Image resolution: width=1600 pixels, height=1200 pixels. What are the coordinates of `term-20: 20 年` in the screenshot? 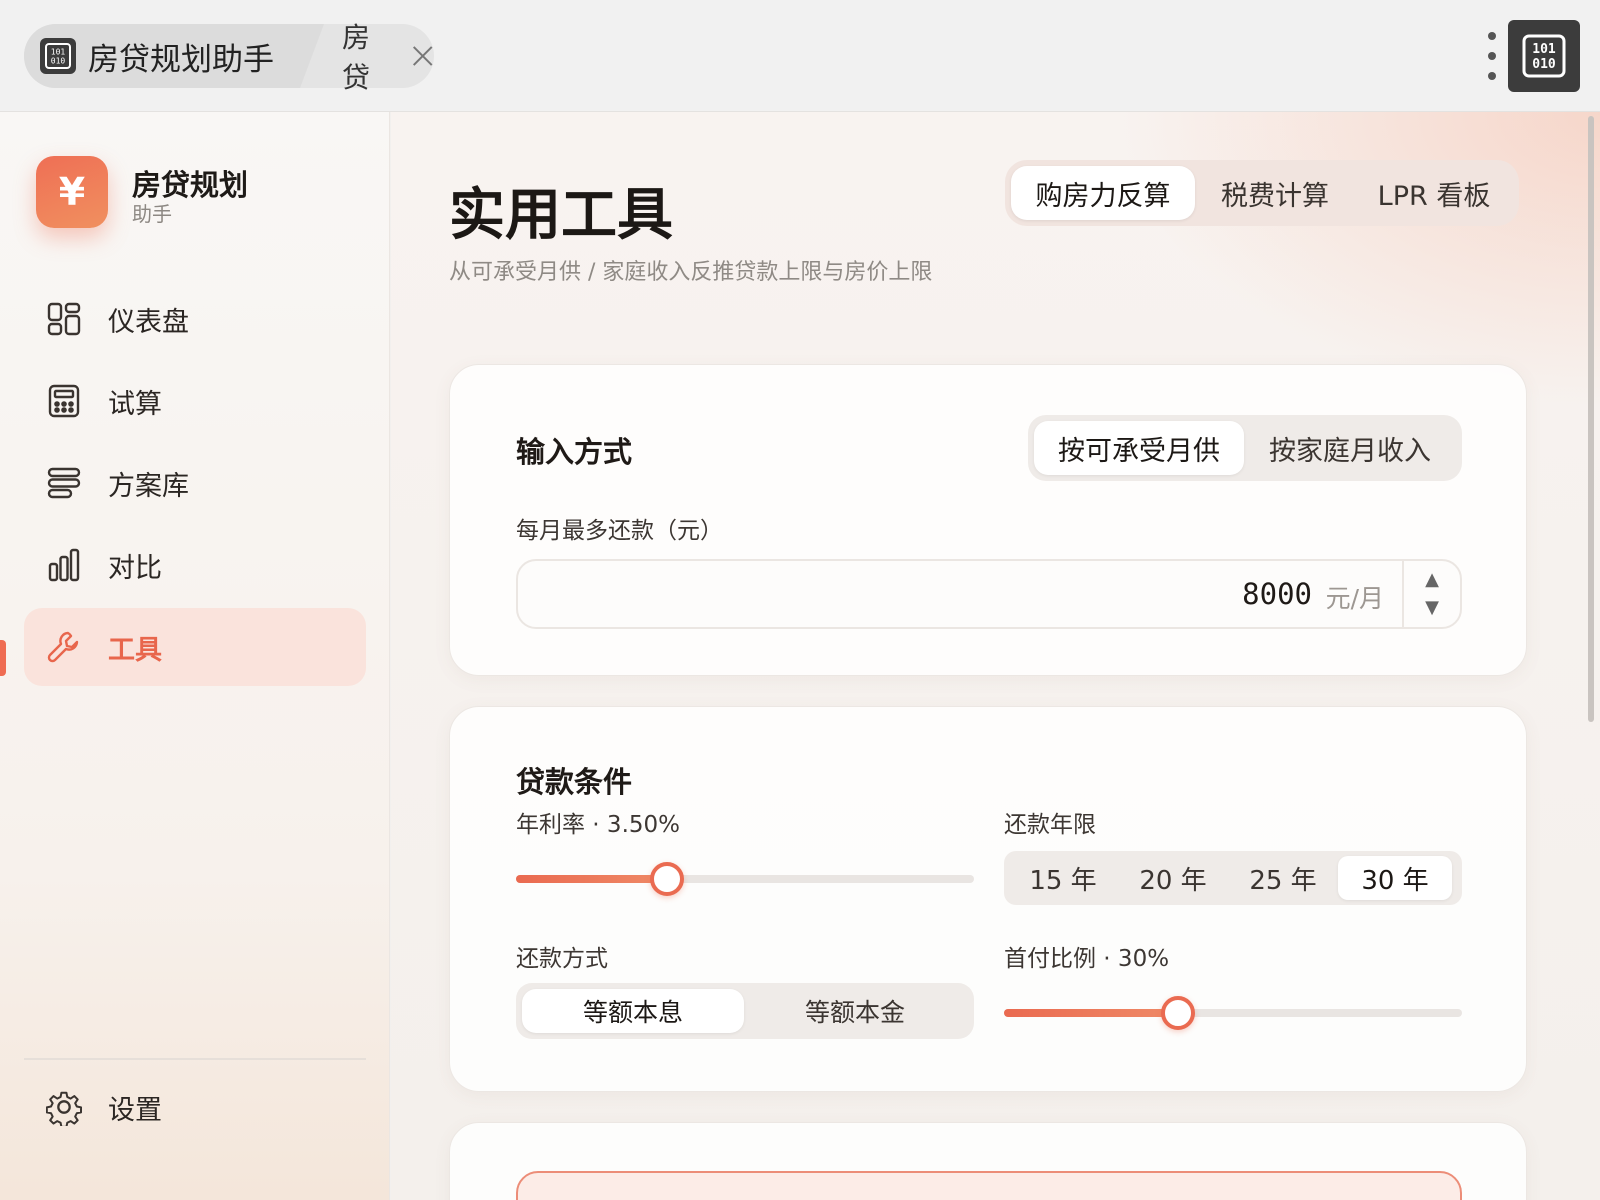 It's located at (1173, 878).